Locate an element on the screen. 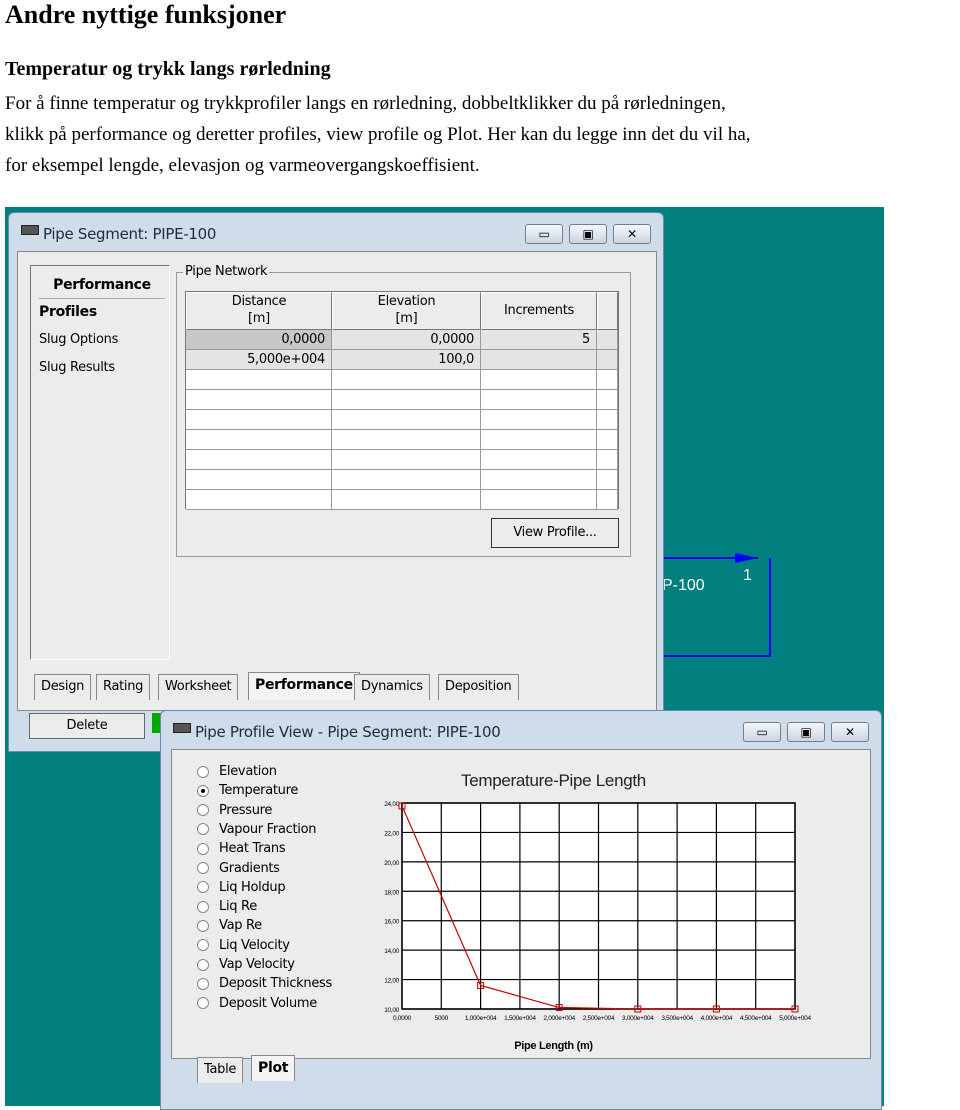 The image size is (960, 1110). tab-rating: Rating is located at coordinates (123, 687).